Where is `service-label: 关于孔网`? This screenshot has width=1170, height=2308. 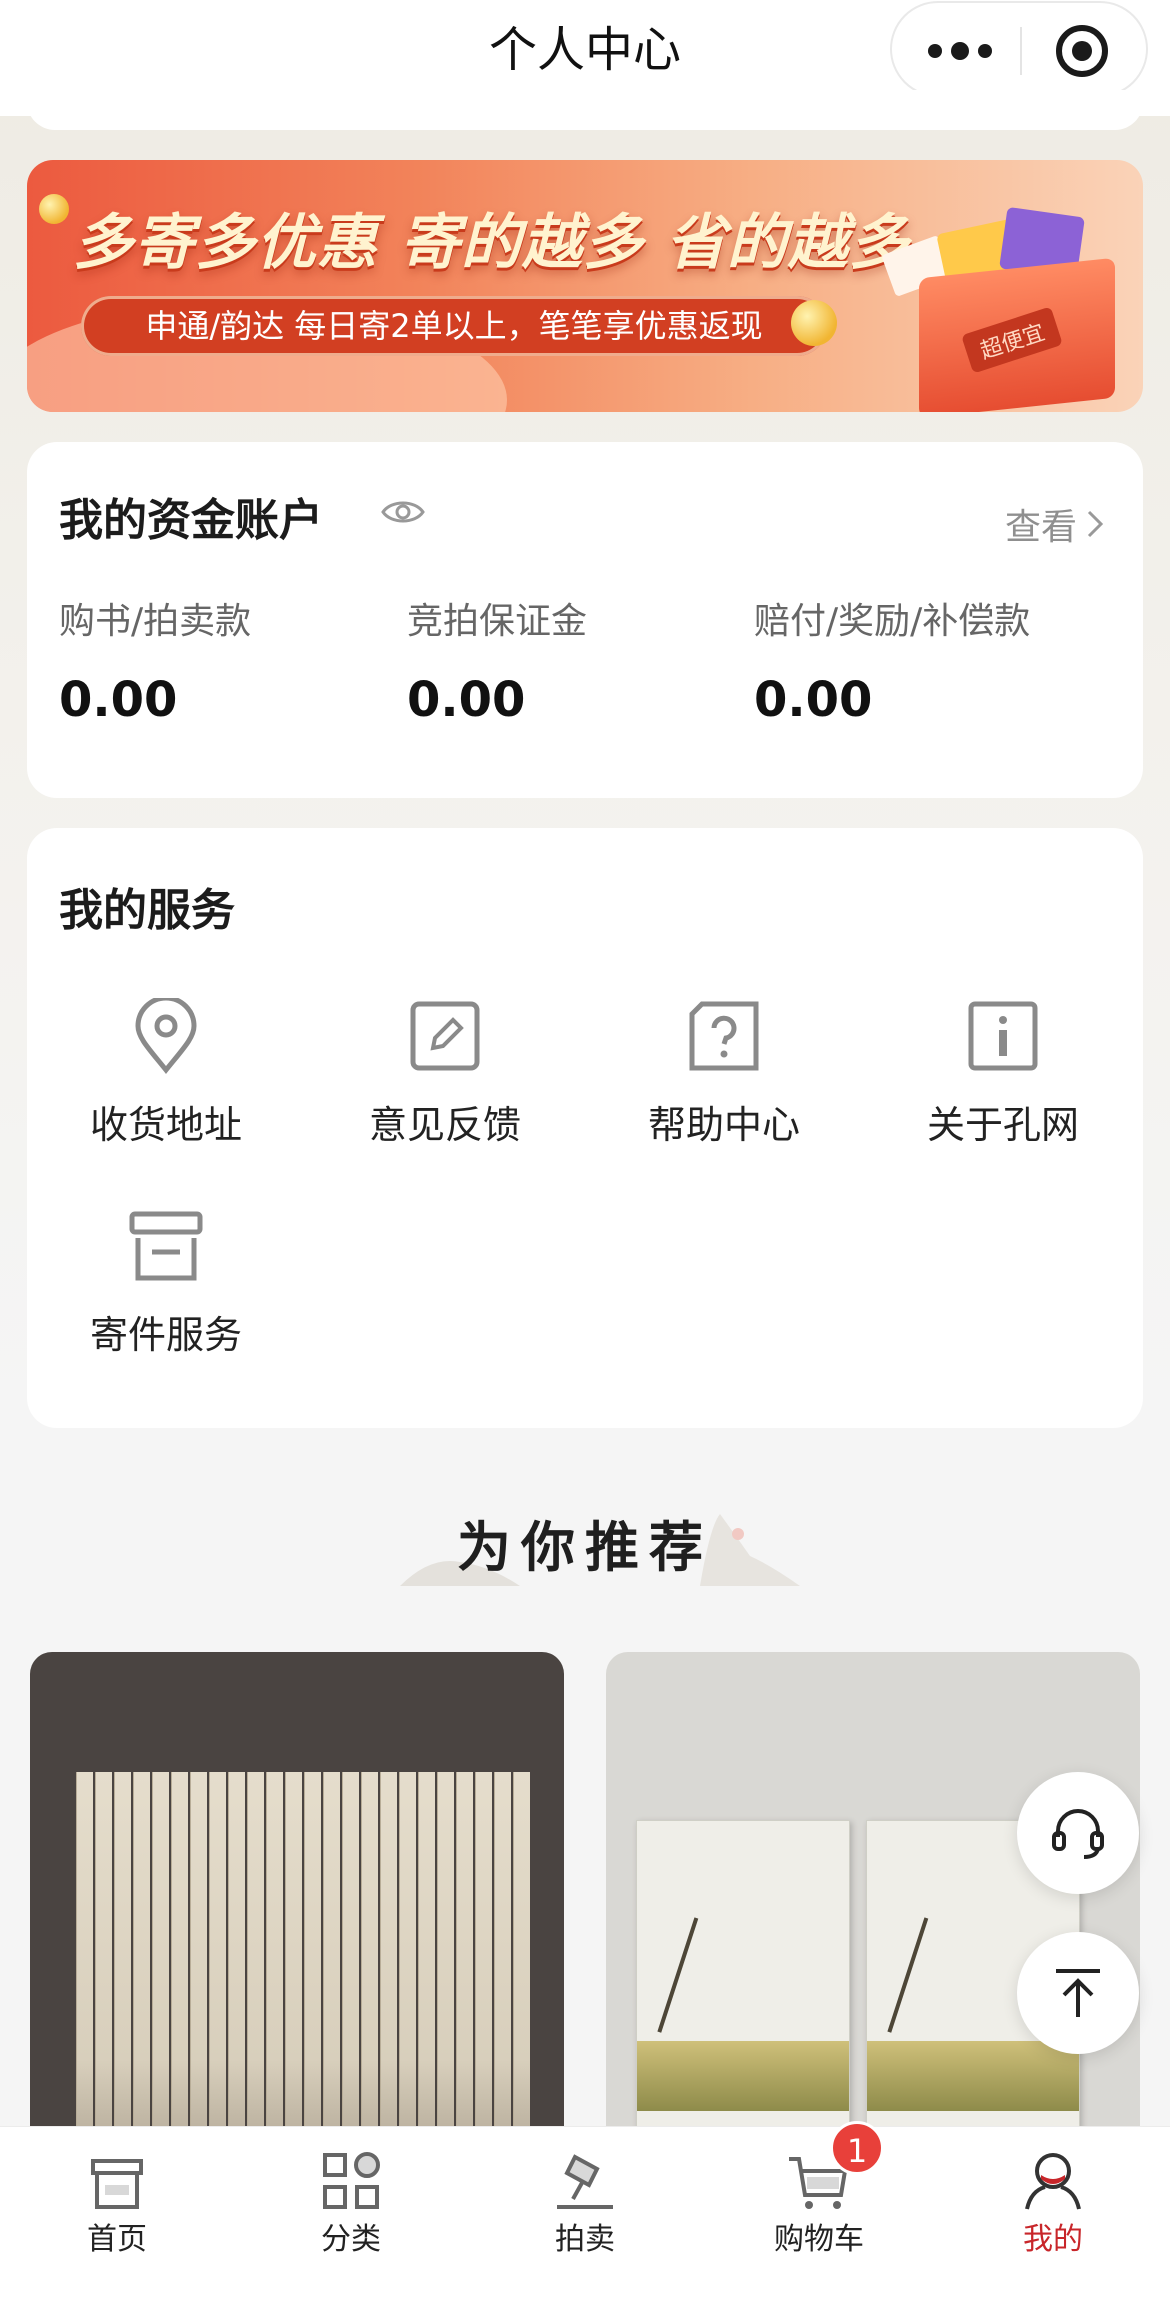 service-label: 关于孔网 is located at coordinates (1002, 1125).